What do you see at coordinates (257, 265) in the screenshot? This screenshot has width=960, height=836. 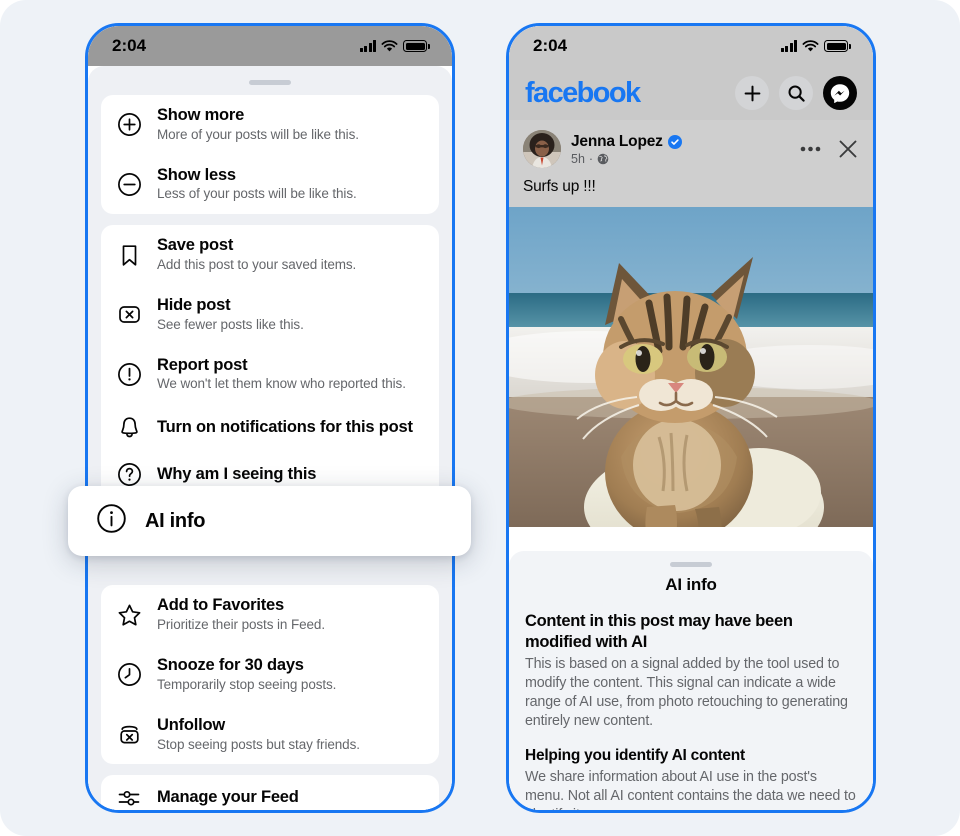 I see `menu-item-subtitle: Add this post to your saved items.` at bounding box center [257, 265].